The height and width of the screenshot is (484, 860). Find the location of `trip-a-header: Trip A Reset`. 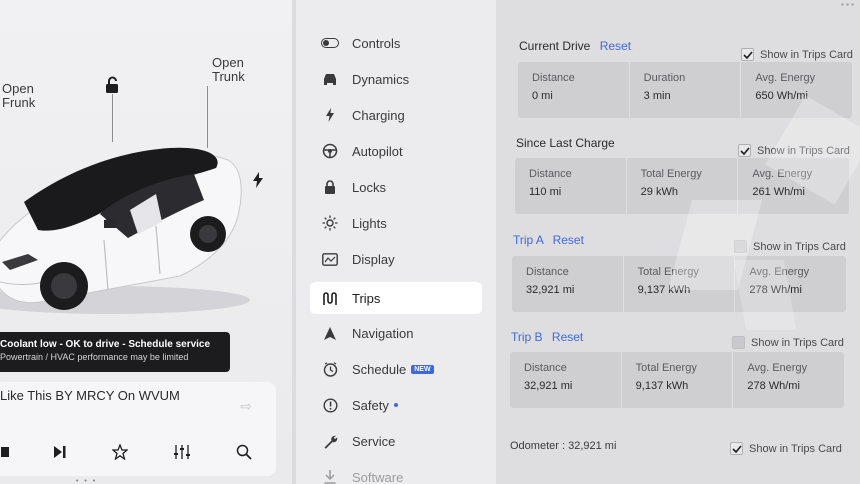

trip-a-header: Trip A Reset is located at coordinates (548, 240).